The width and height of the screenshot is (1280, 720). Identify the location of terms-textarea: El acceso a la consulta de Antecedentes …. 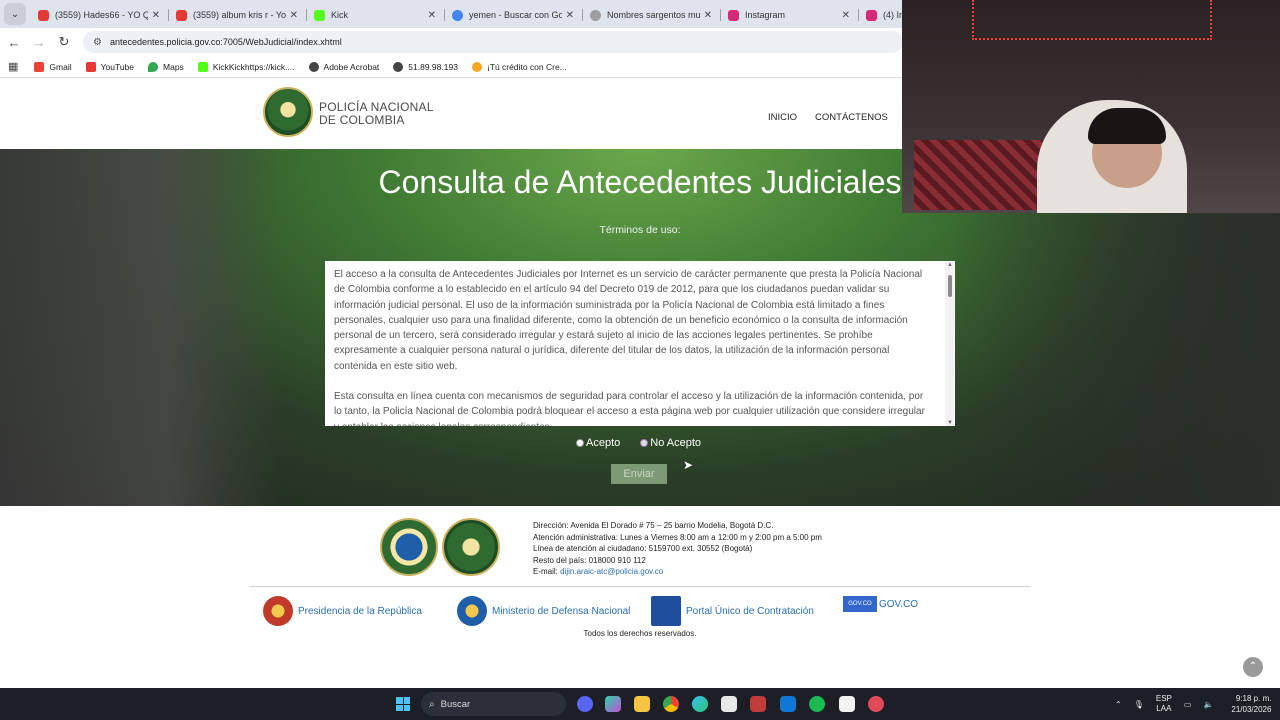
(640, 343).